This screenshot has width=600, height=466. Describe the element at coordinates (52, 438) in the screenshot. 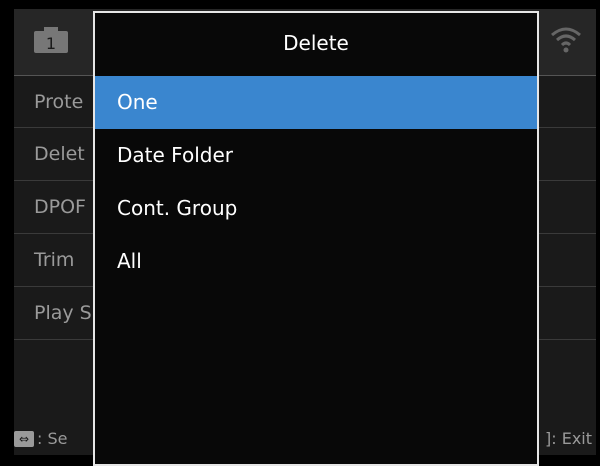

I see `footer-select-text: : Se` at that location.